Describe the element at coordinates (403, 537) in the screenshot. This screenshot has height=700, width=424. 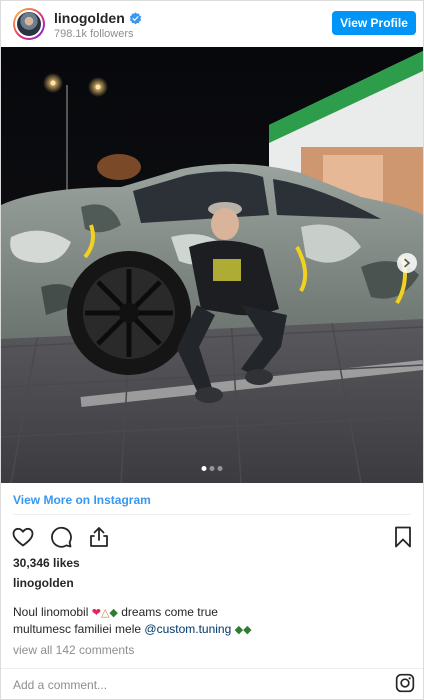
I see `bookmark-icon` at that location.